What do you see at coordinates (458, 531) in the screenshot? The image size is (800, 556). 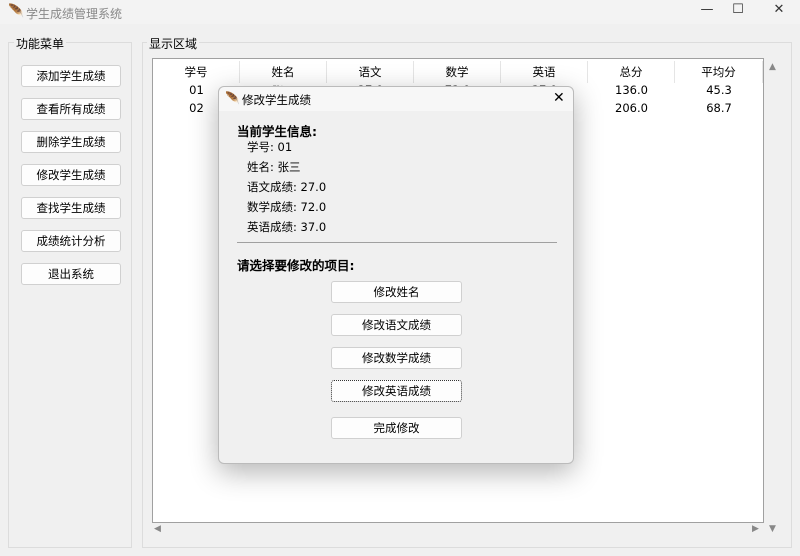 I see `horizontal-scrollbar: ◀ ▶` at bounding box center [458, 531].